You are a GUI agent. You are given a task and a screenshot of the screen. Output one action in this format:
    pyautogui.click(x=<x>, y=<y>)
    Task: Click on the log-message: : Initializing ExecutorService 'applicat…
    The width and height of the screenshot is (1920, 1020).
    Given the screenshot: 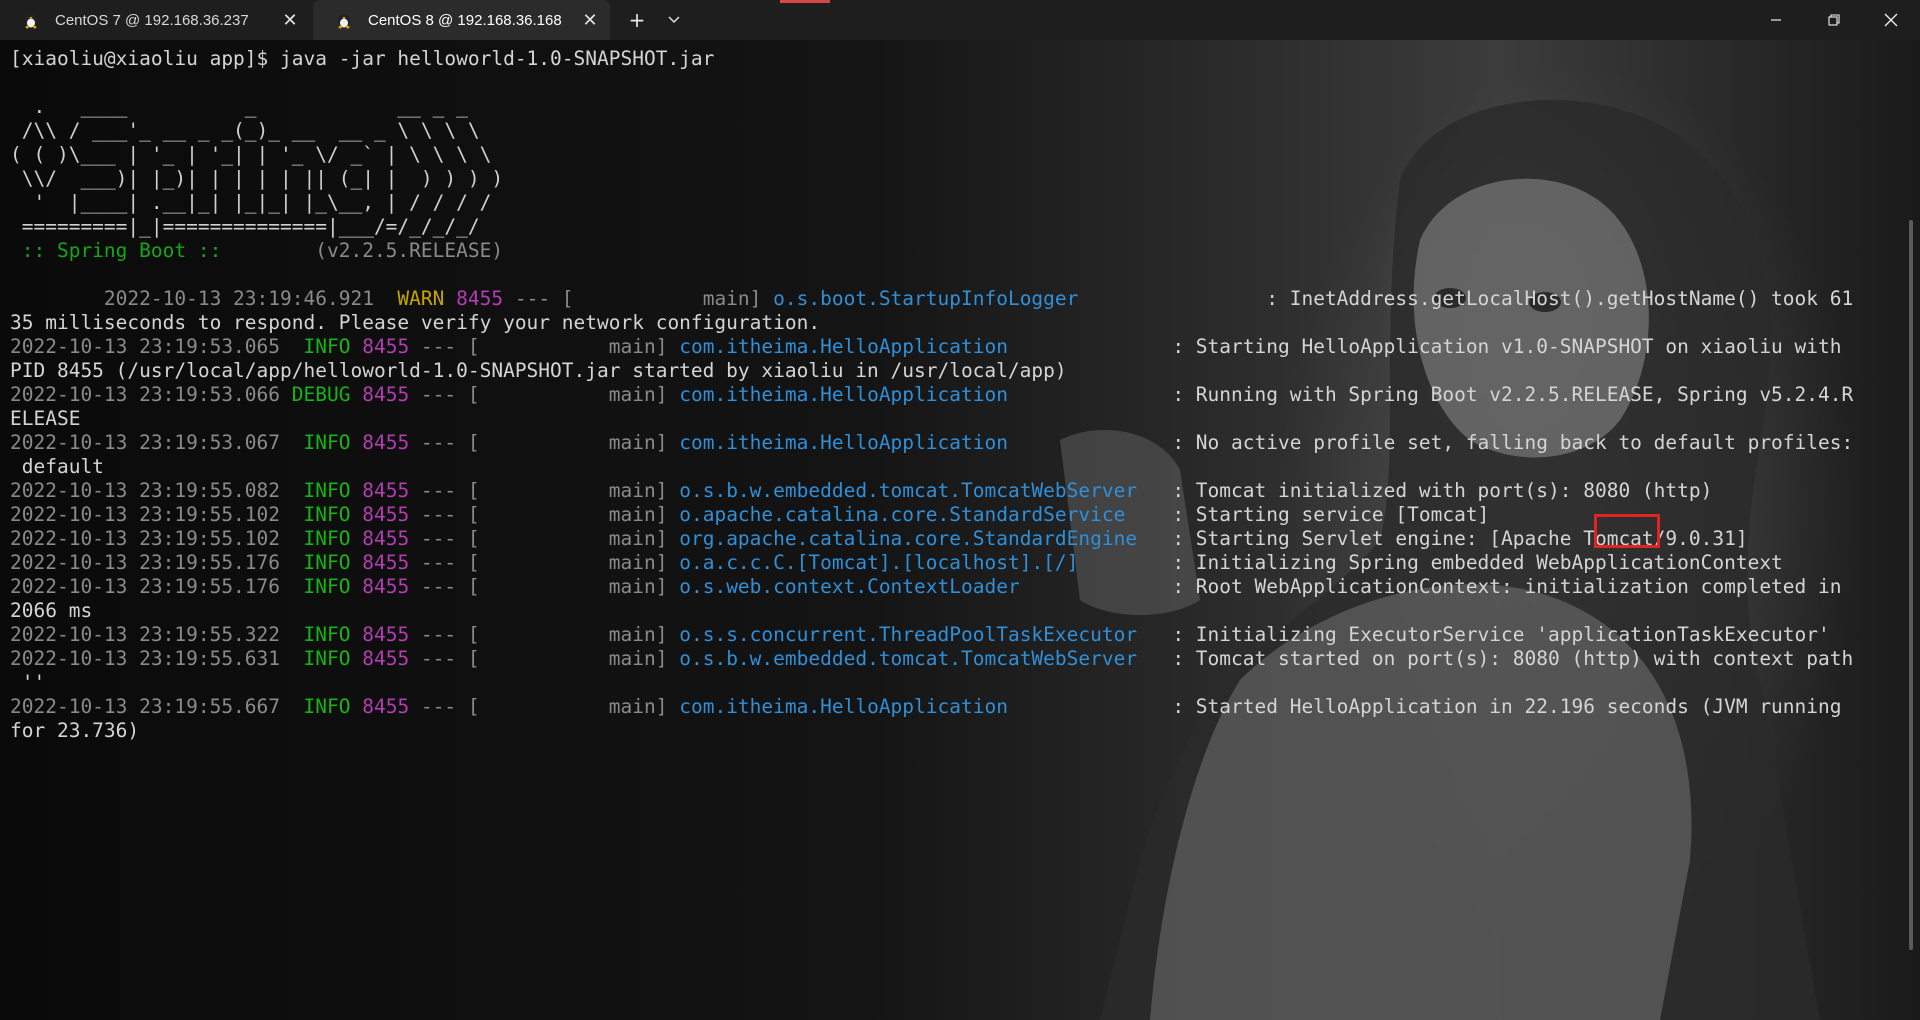 What is the action you would take?
    pyautogui.click(x=1495, y=634)
    